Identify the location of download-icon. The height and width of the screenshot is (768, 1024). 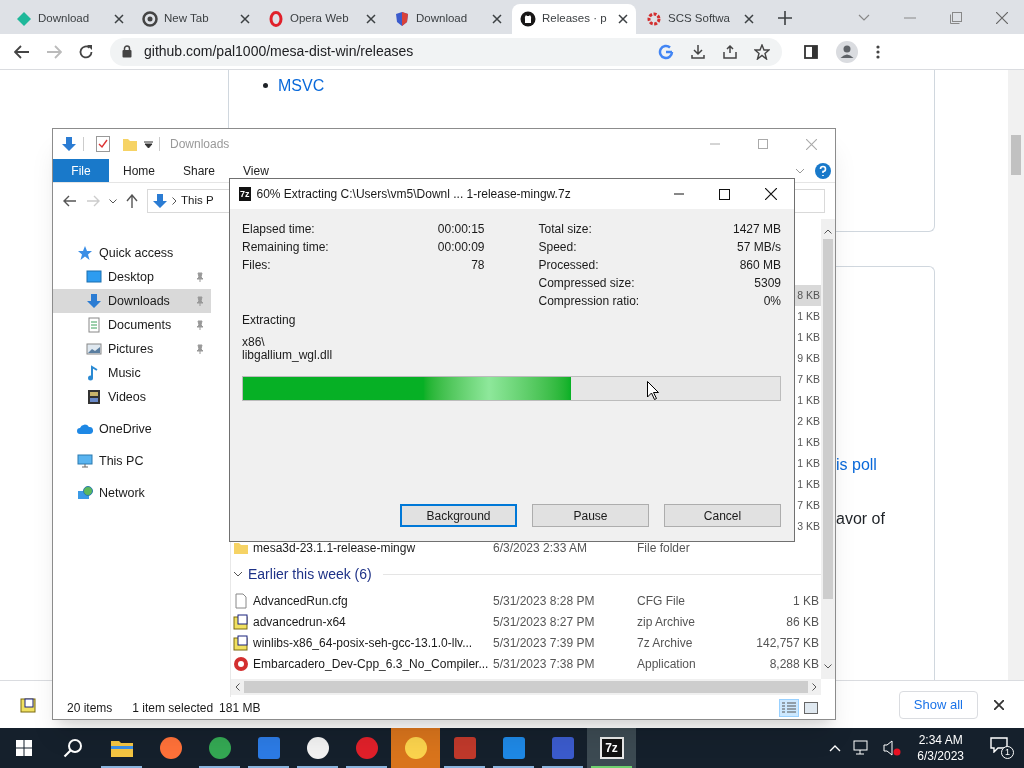
(698, 51).